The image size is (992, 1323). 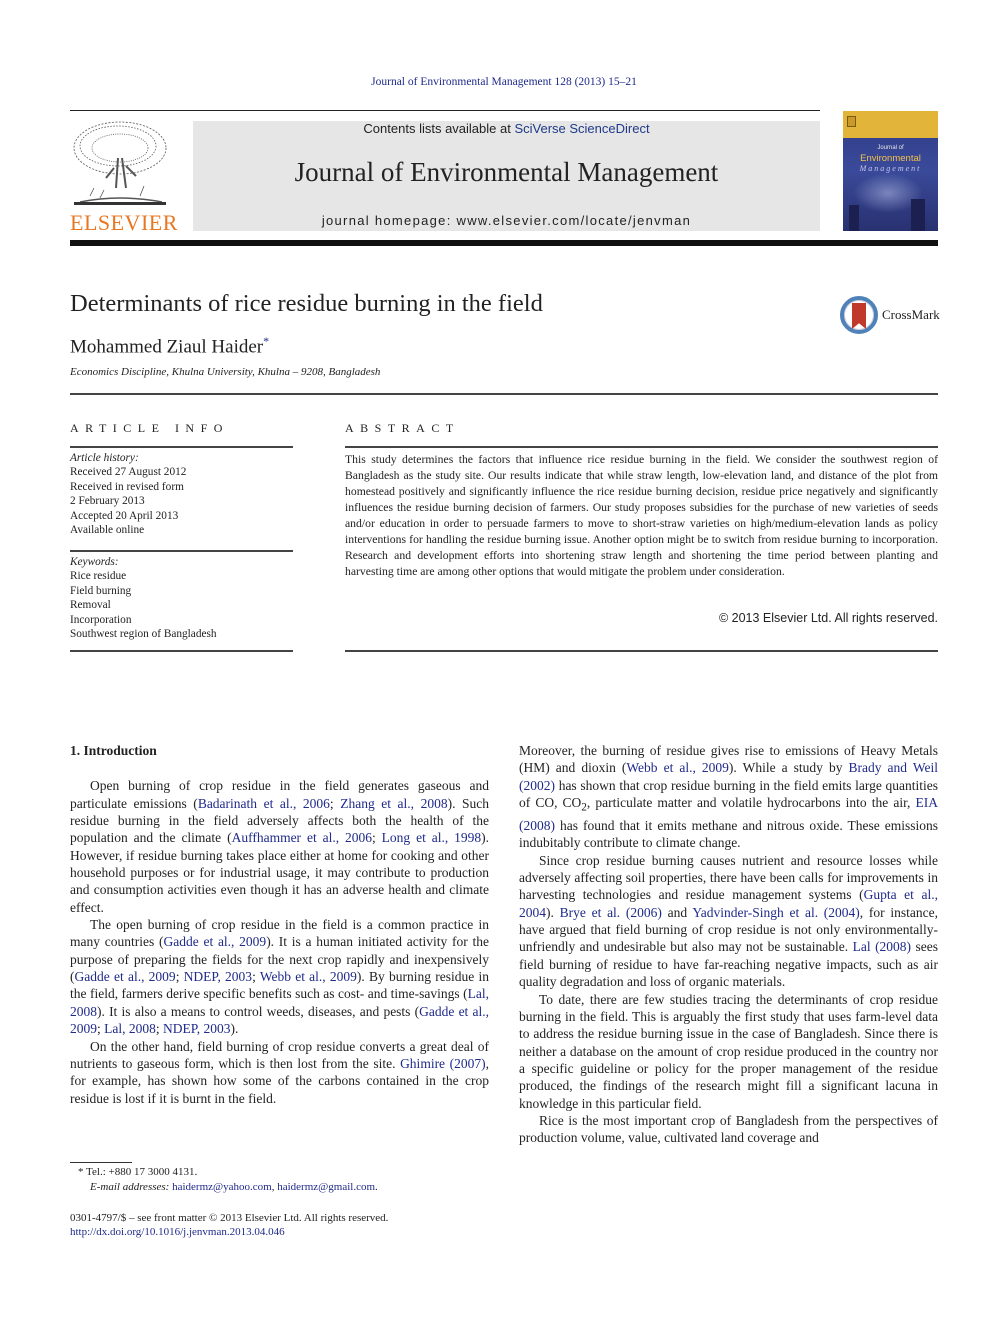 I want to click on crossmark-icon, so click(x=859, y=315).